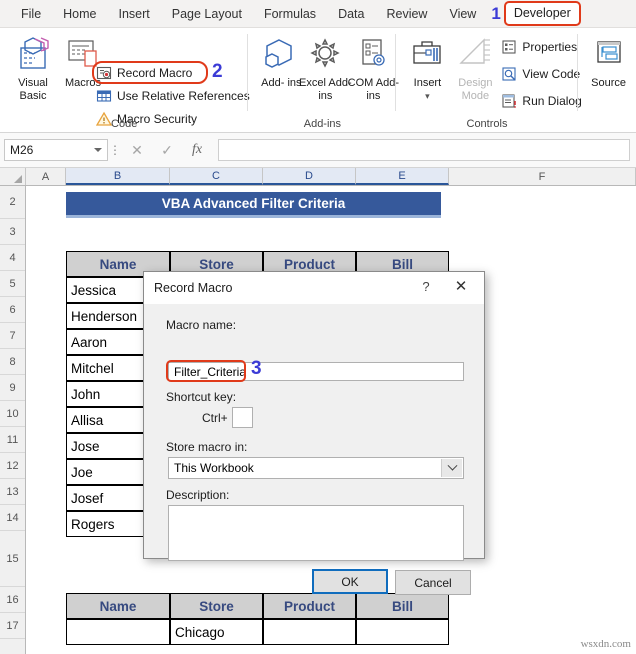 The image size is (636, 654). What do you see at coordinates (462, 14) in the screenshot?
I see `tab-view: View` at bounding box center [462, 14].